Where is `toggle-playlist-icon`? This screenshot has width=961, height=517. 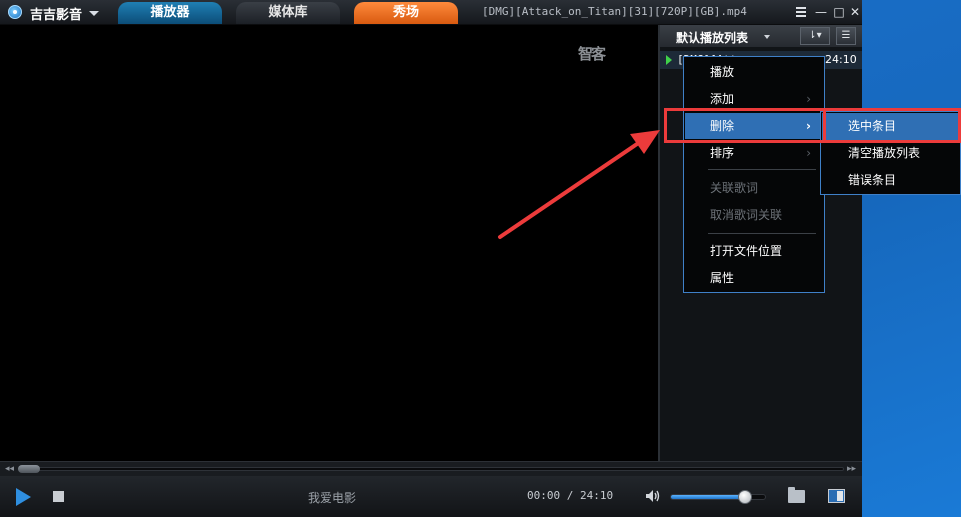
toggle-playlist-icon is located at coordinates (836, 496).